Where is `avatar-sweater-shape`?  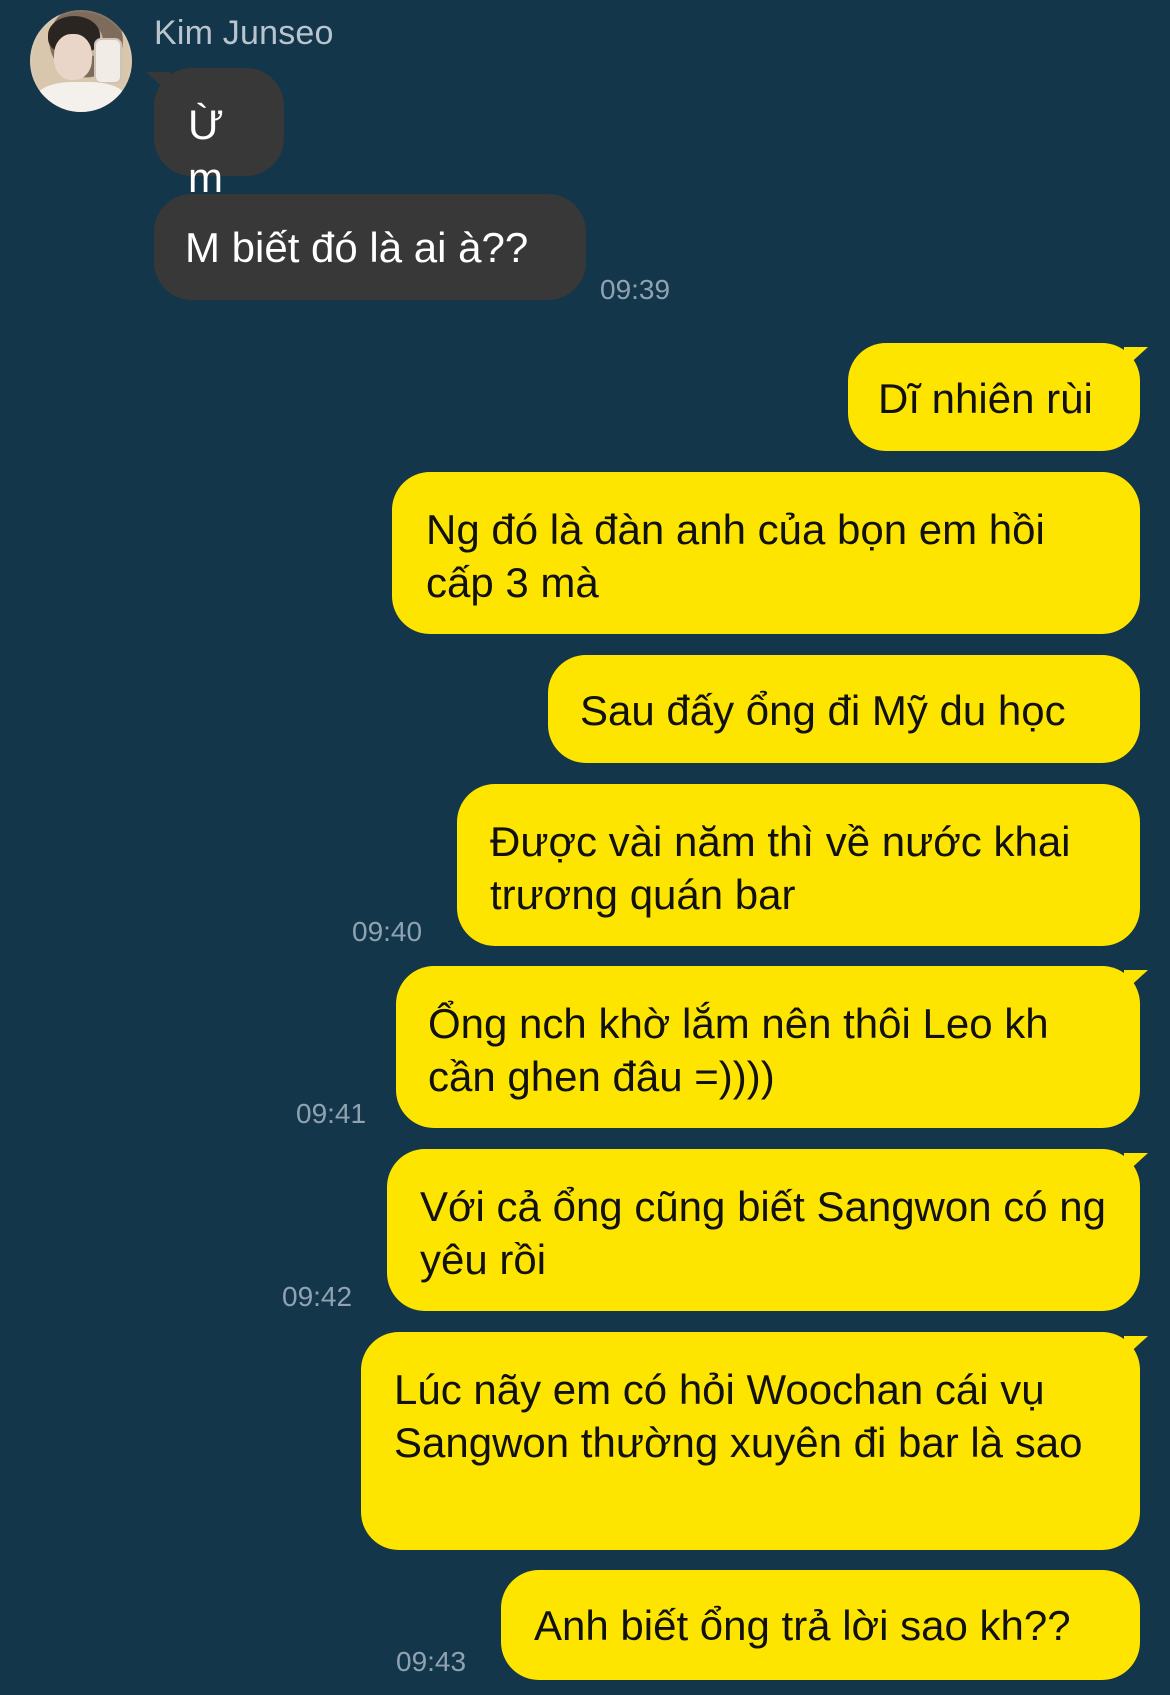 avatar-sweater-shape is located at coordinates (81, 97).